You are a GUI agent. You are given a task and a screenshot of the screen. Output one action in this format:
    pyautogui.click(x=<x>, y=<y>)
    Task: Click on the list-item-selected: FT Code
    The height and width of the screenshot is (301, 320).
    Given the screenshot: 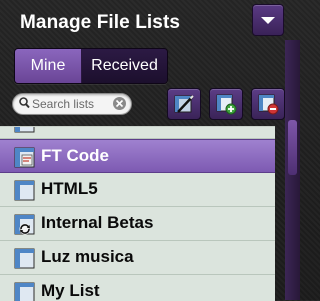 What is the action you would take?
    pyautogui.click(x=137, y=156)
    